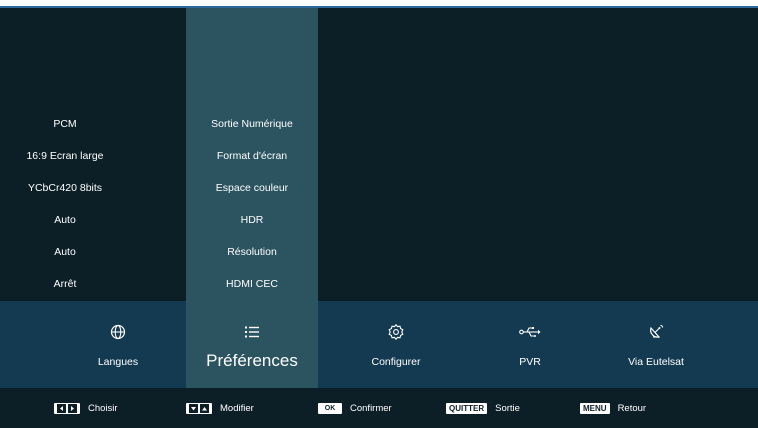 Image resolution: width=758 pixels, height=428 pixels. I want to click on globe-icon, so click(118, 332).